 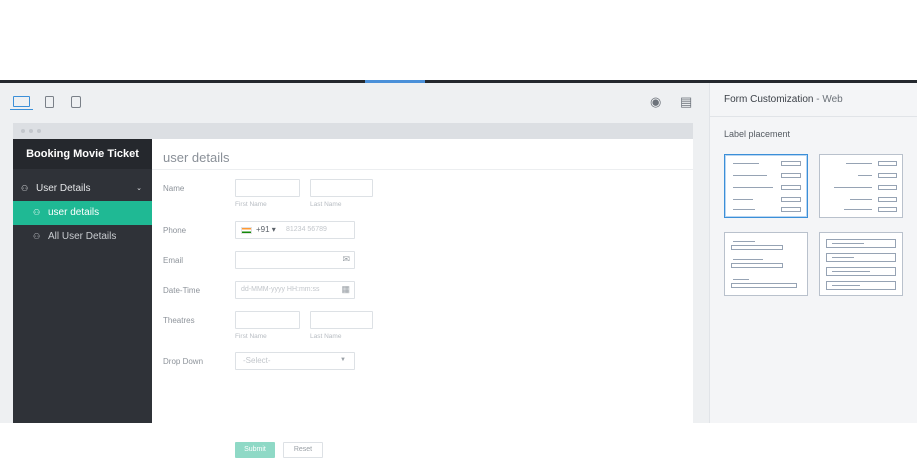 What do you see at coordinates (183, 361) in the screenshot?
I see `drop-down-label: Drop Down` at bounding box center [183, 361].